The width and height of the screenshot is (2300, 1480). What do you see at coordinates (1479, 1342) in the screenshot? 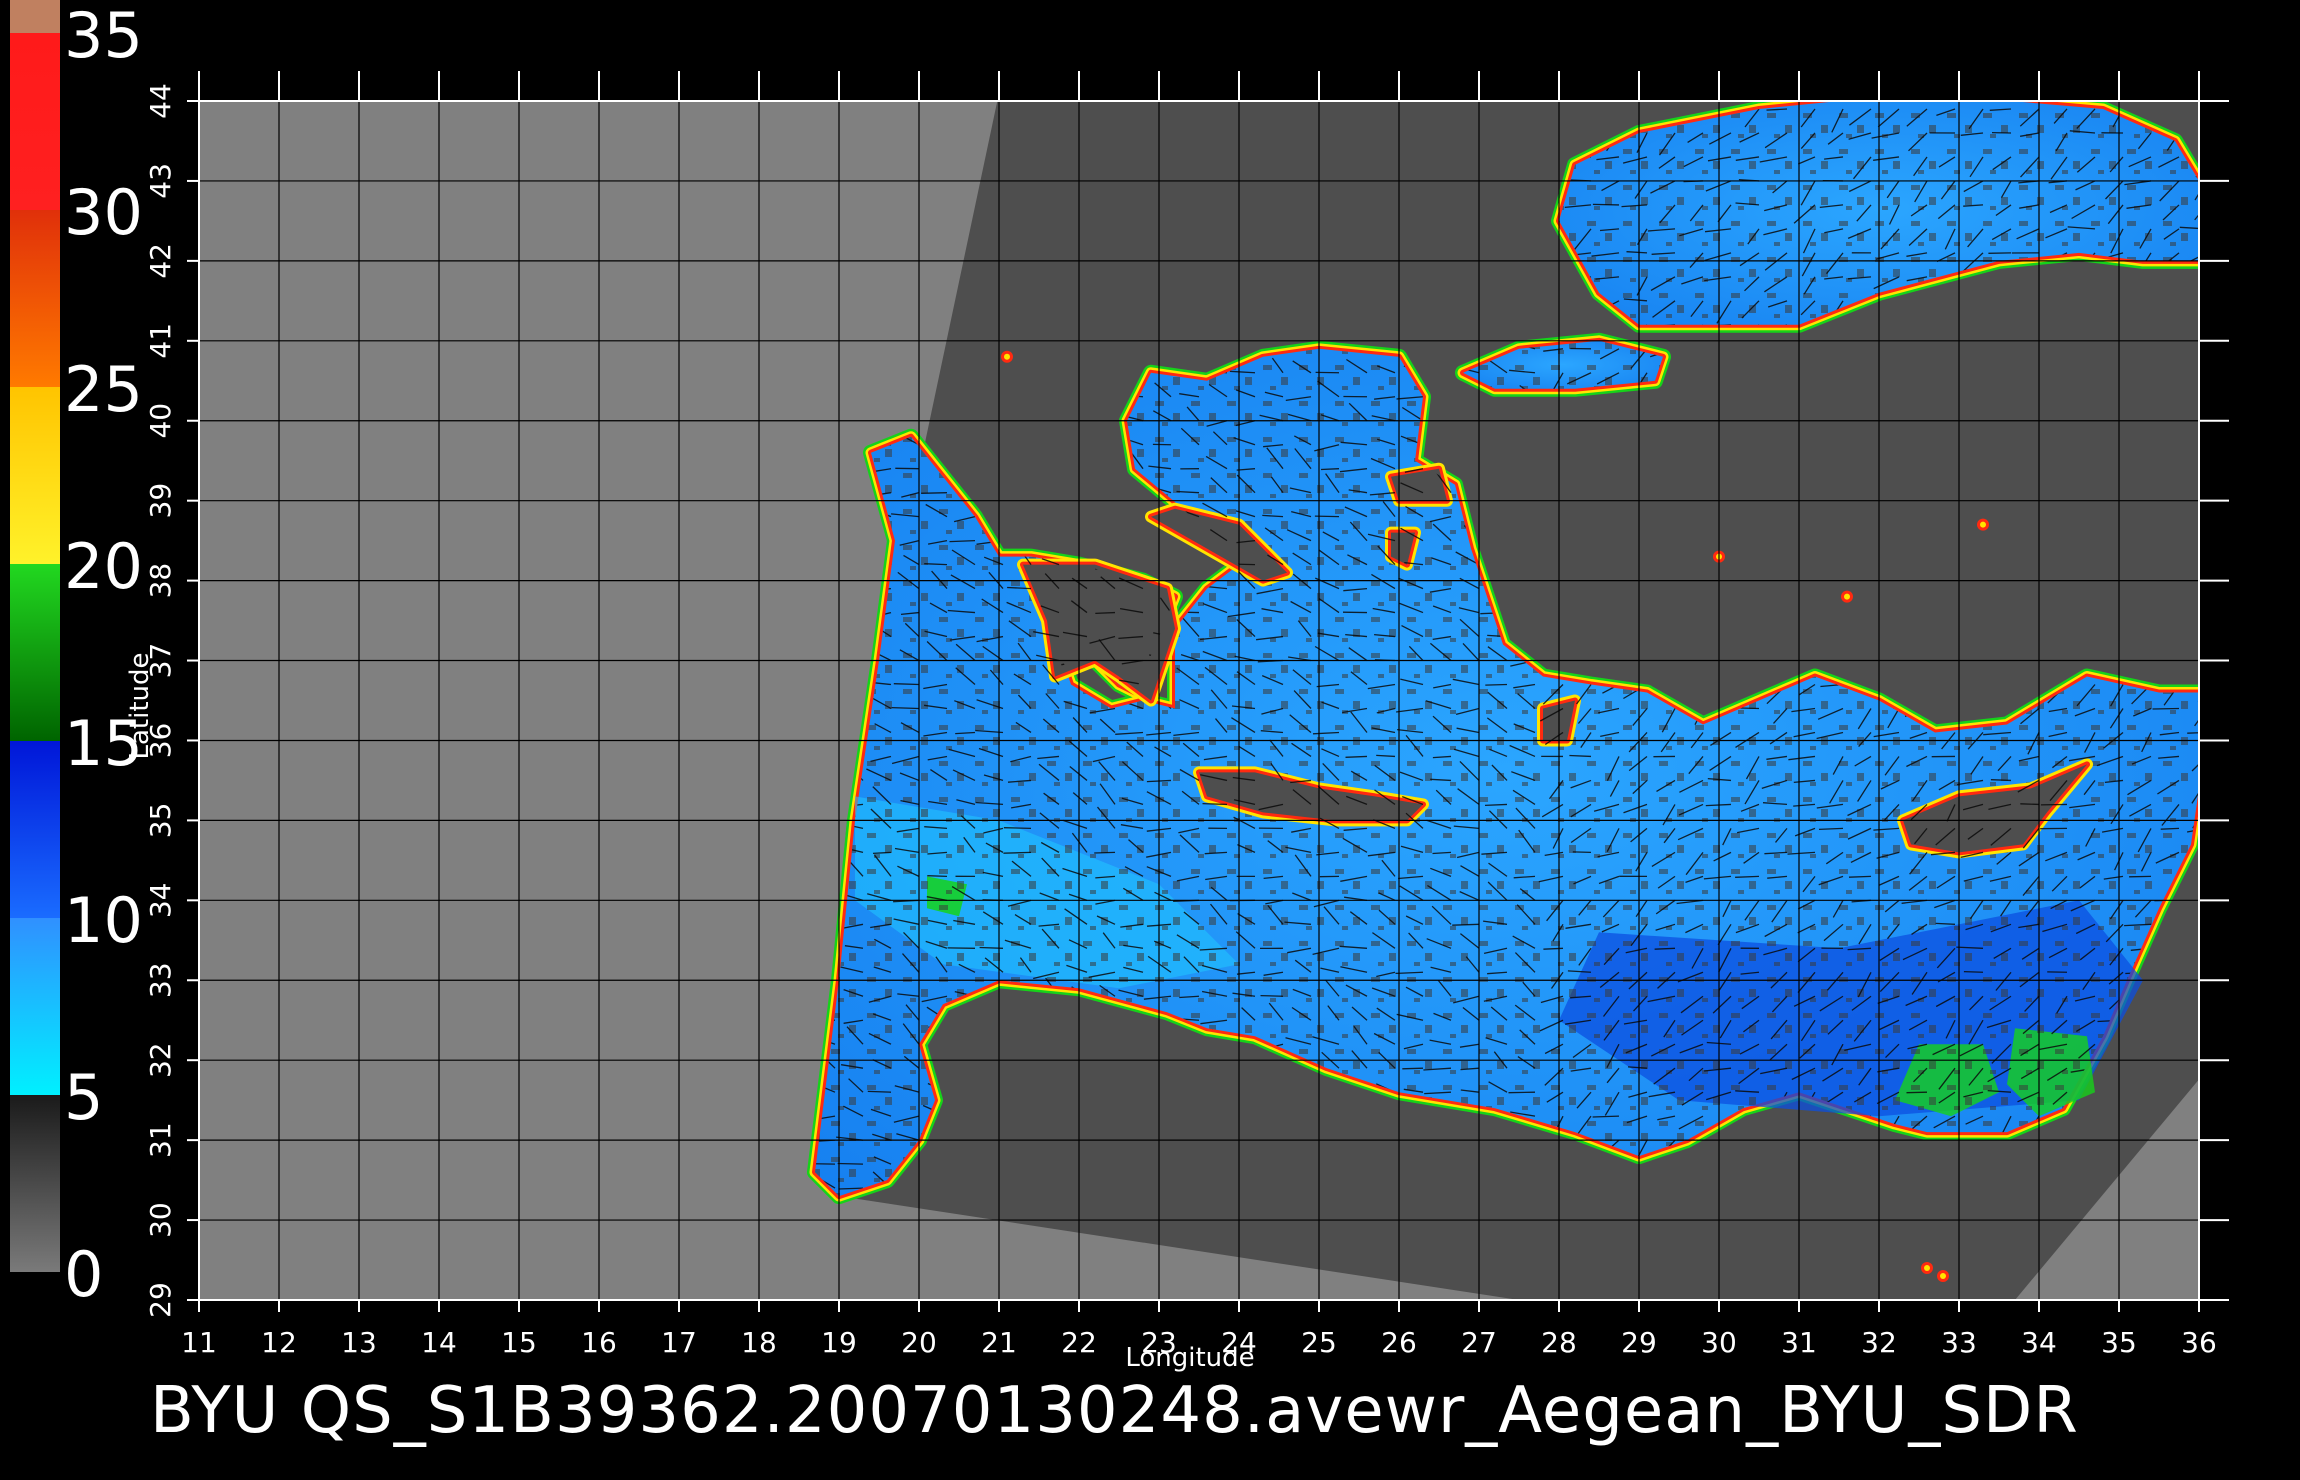
I see `lon-tick-label: 27` at bounding box center [1479, 1342].